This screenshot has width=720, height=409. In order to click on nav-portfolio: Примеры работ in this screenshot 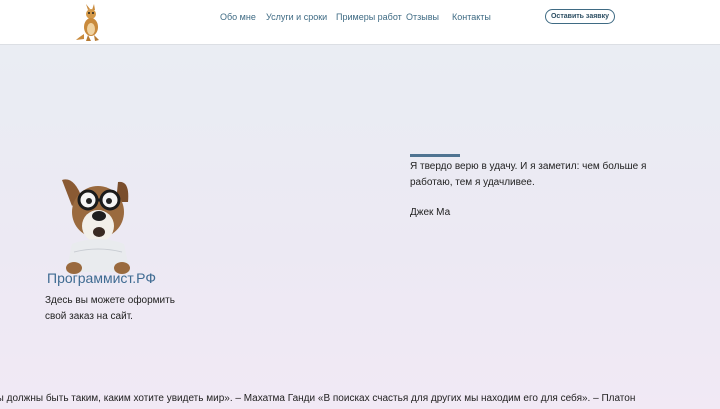, I will do `click(369, 17)`.